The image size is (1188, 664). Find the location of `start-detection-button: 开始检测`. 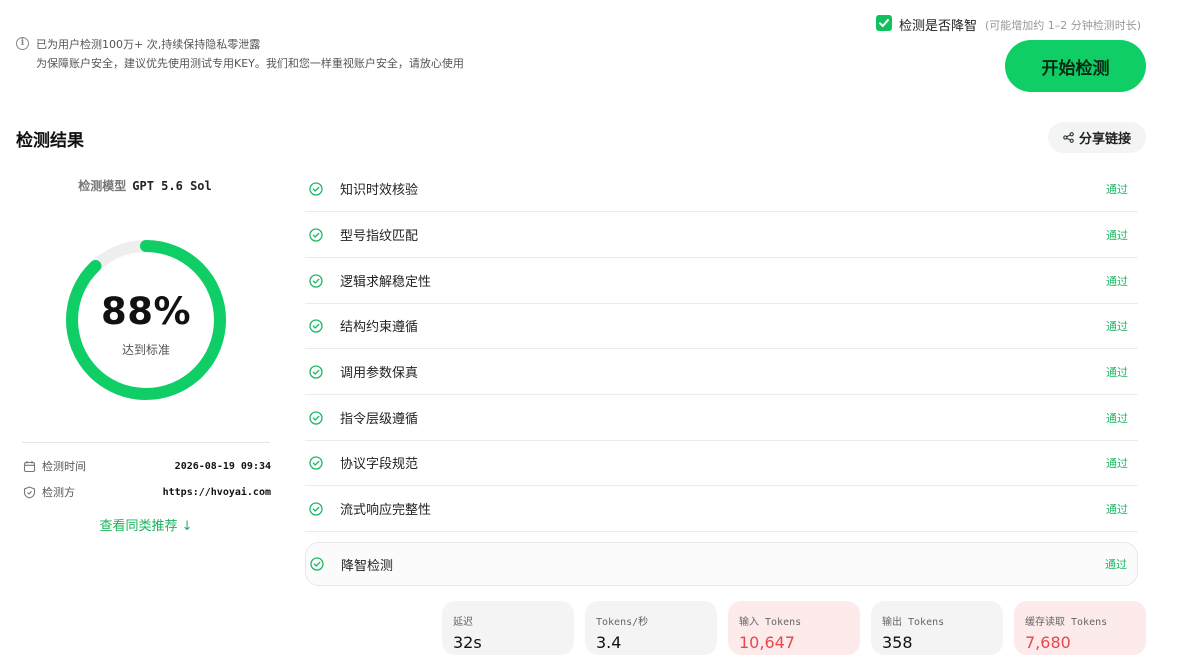

start-detection-button: 开始检测 is located at coordinates (1075, 66).